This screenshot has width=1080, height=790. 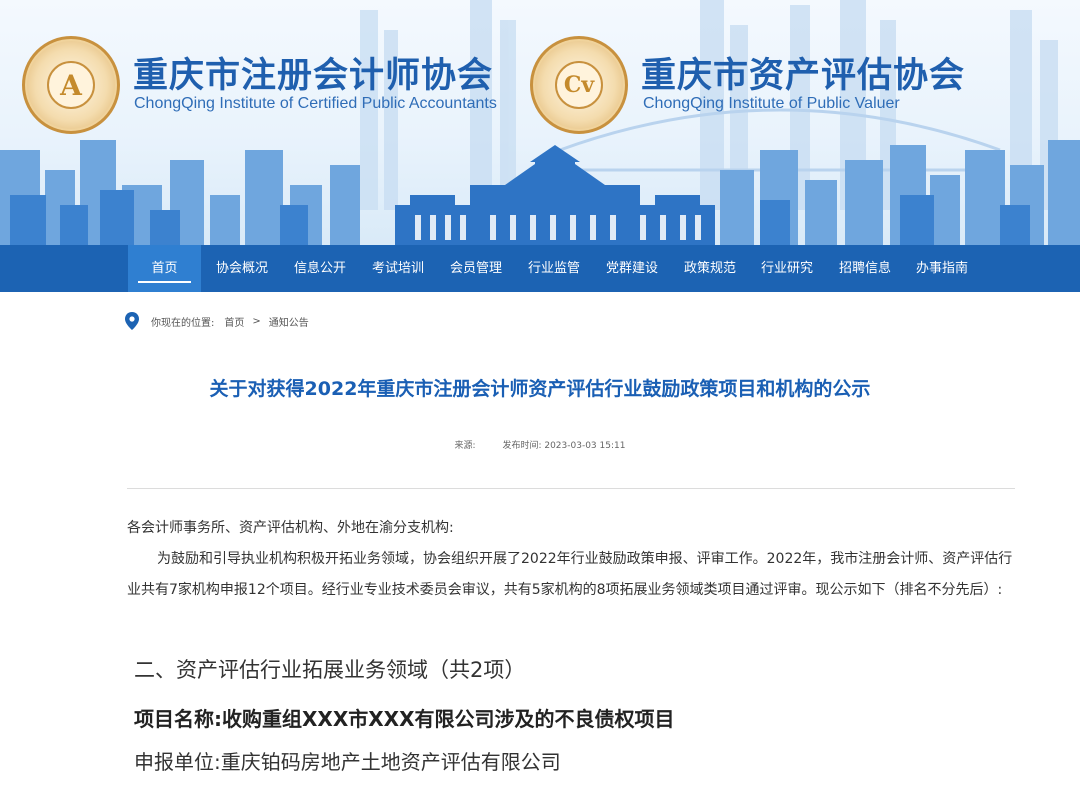 What do you see at coordinates (164, 268) in the screenshot?
I see `nav-item-home: 首页` at bounding box center [164, 268].